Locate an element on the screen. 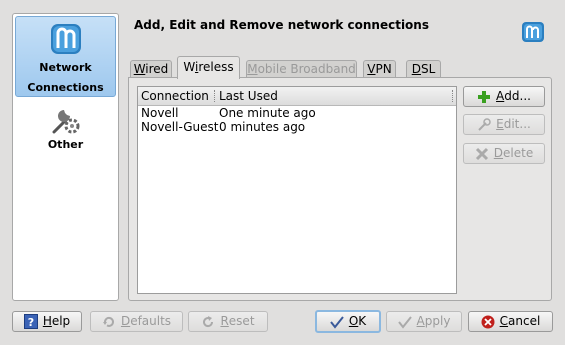 This screenshot has width=565, height=345. sidebar-item-network-connections: Network Connections is located at coordinates (65, 56).